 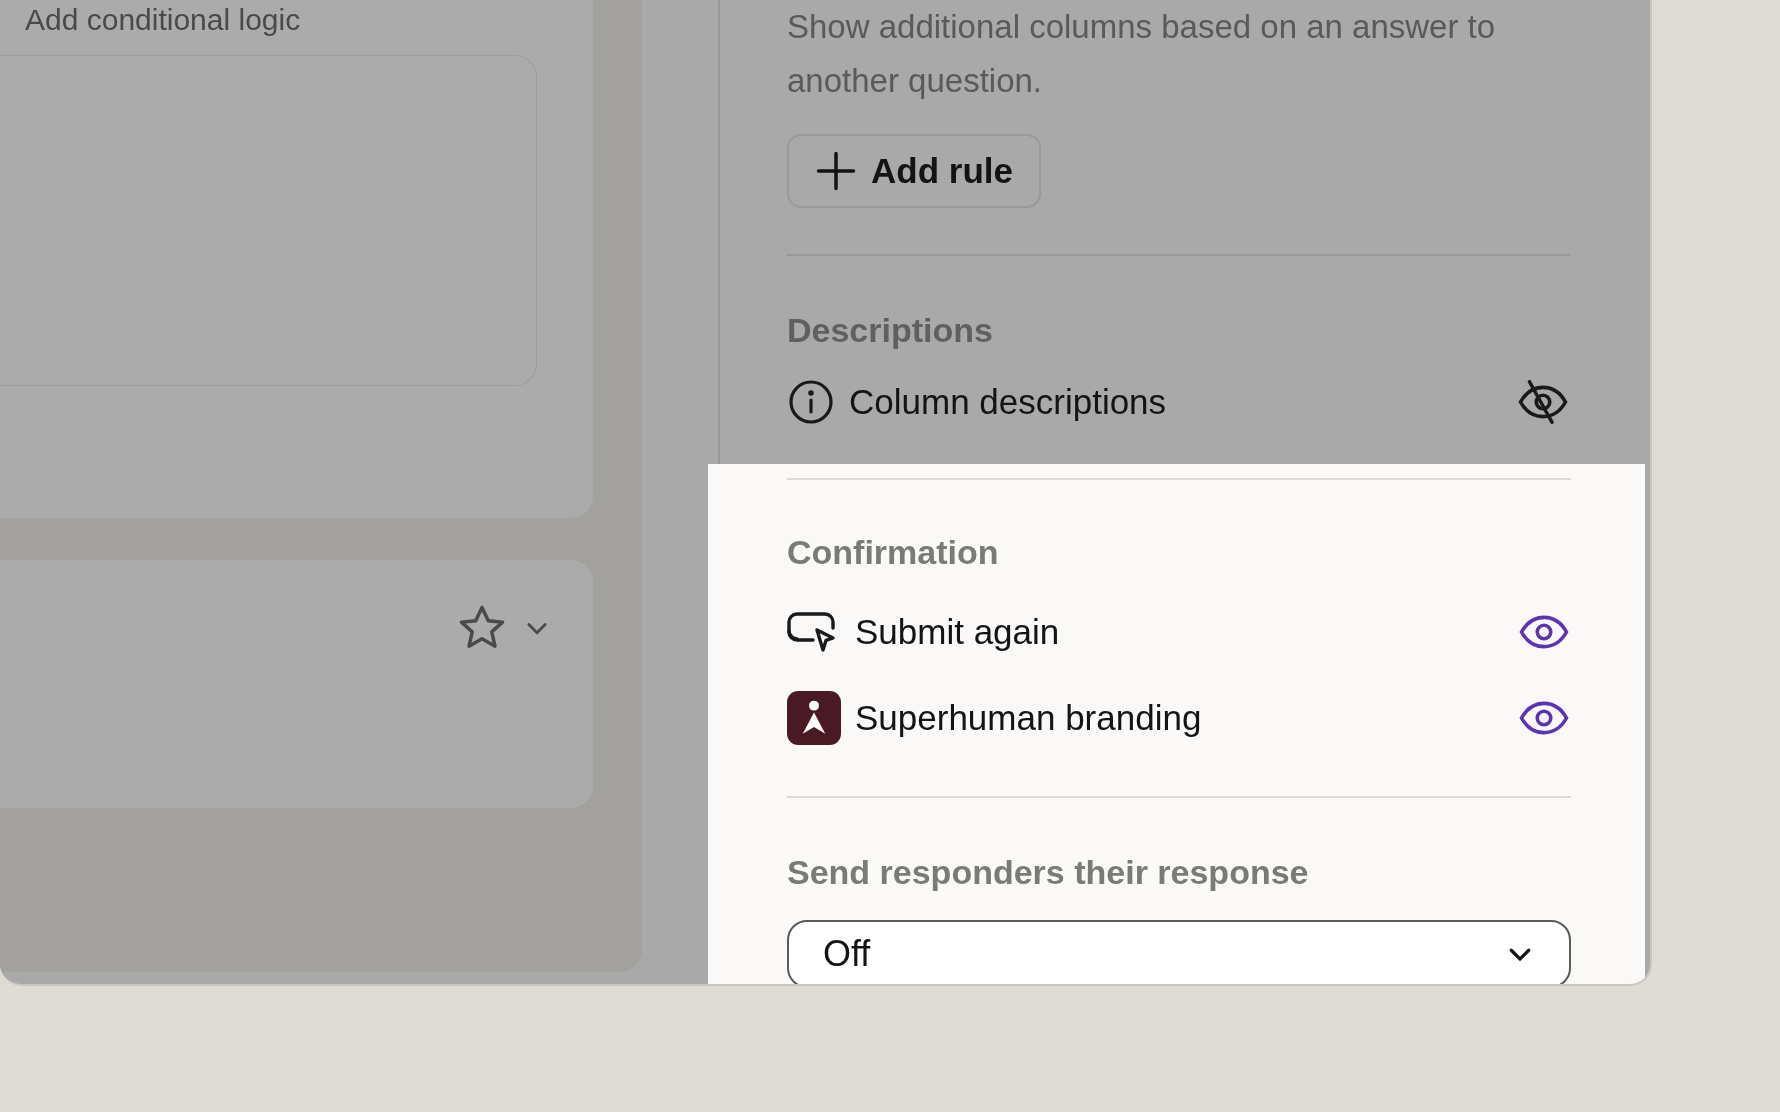 I want to click on logo-icon, so click(x=814, y=718).